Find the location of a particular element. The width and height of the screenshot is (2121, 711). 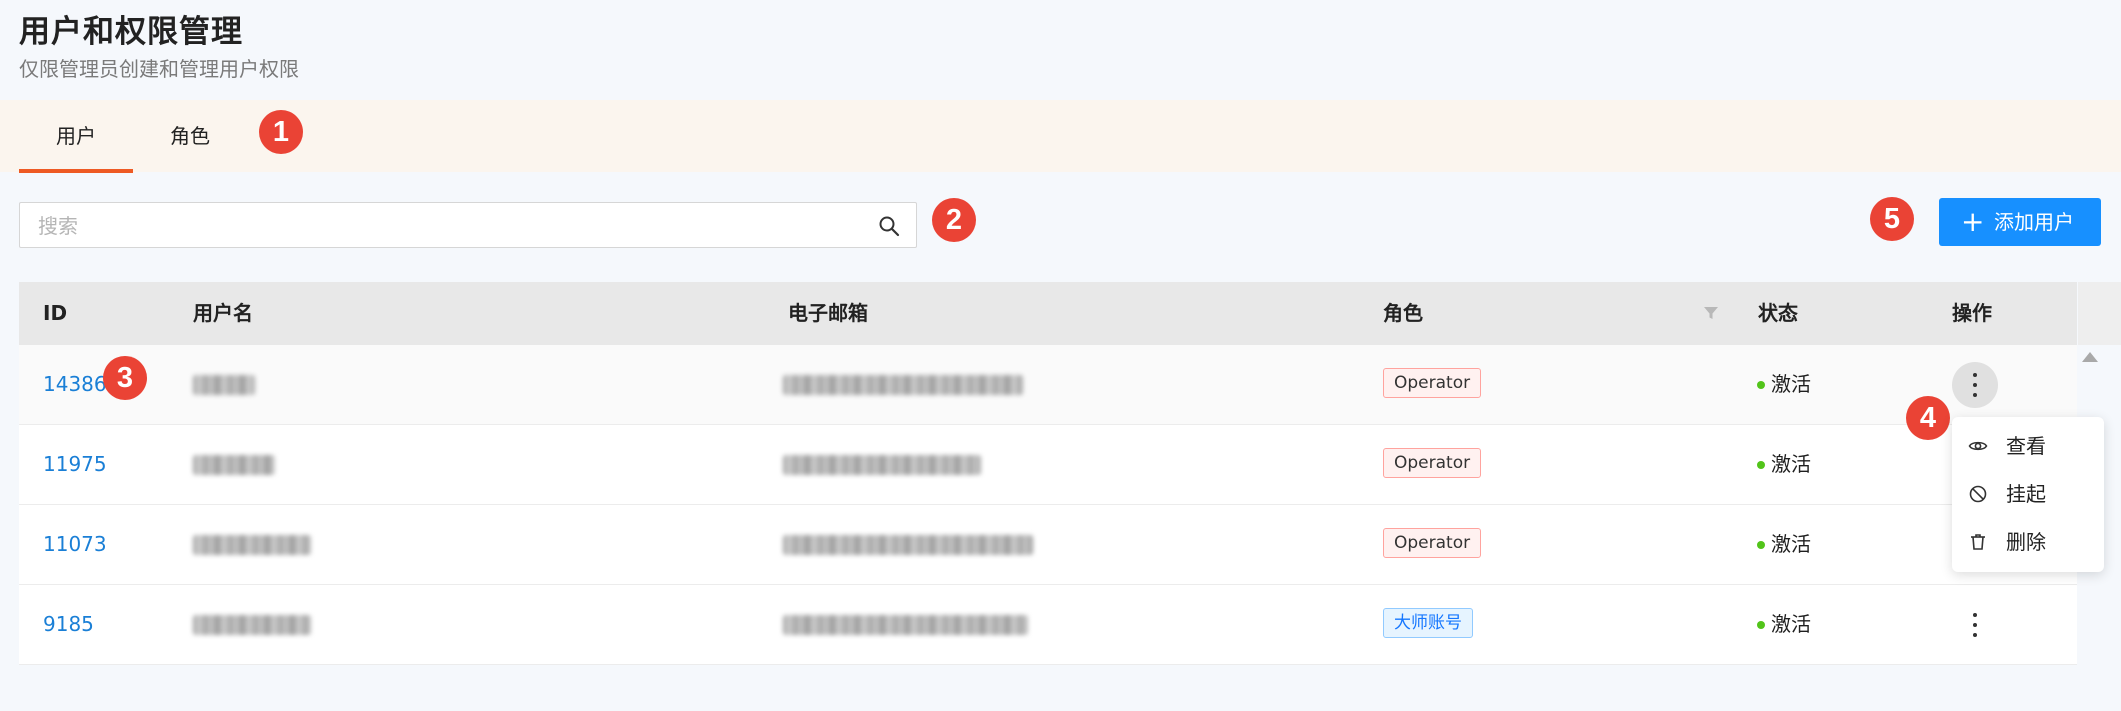

menu-item-delete: 删除 is located at coordinates (2028, 542).